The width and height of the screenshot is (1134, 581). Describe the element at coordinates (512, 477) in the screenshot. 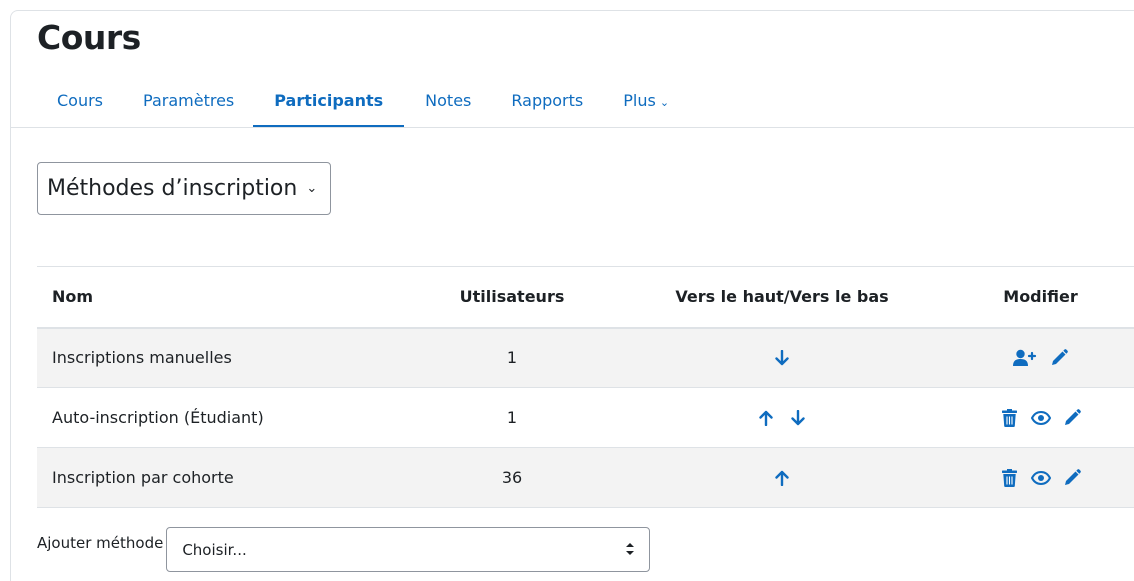

I see `method-users: 36` at that location.